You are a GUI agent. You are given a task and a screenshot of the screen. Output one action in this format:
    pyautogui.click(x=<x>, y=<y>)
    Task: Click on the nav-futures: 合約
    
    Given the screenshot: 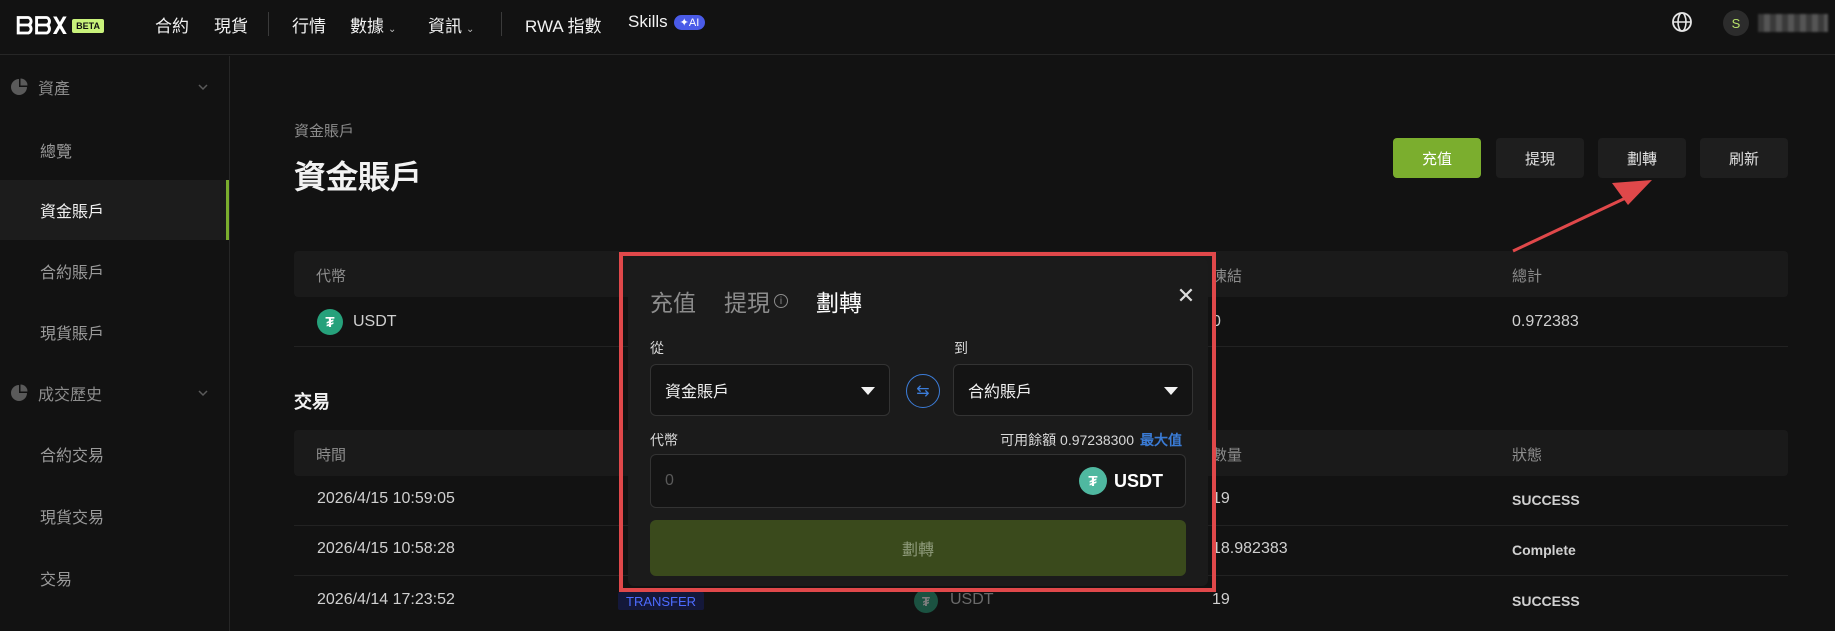 What is the action you would take?
    pyautogui.click(x=172, y=24)
    